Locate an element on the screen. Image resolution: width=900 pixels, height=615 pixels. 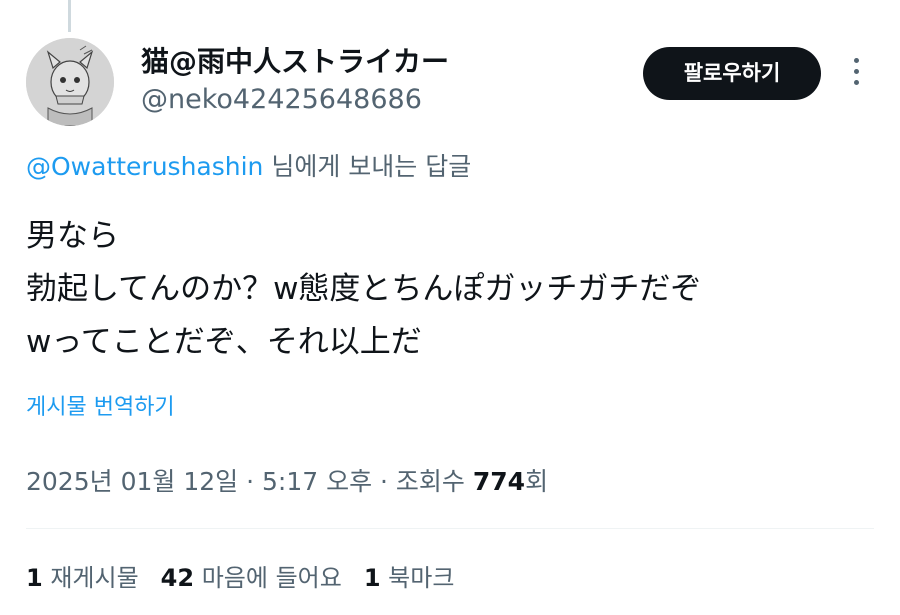
translate-post-link: 게시물 번역하기 is located at coordinates (100, 408).